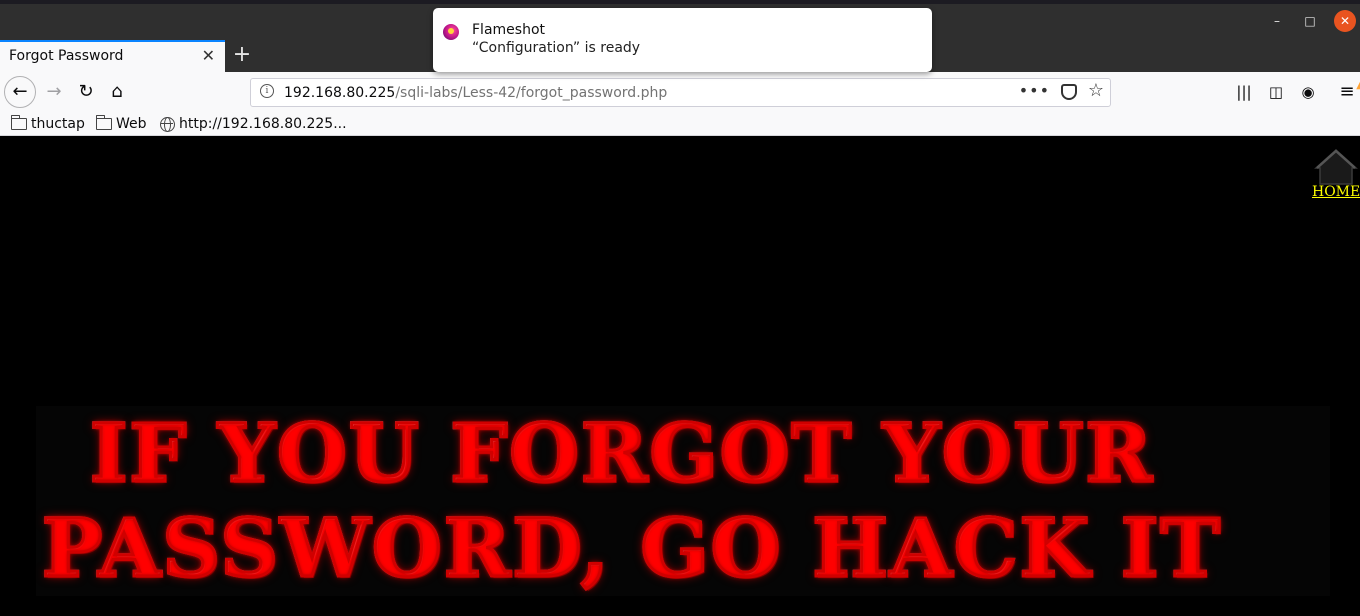  I want to click on library-icon: |||, so click(1244, 92).